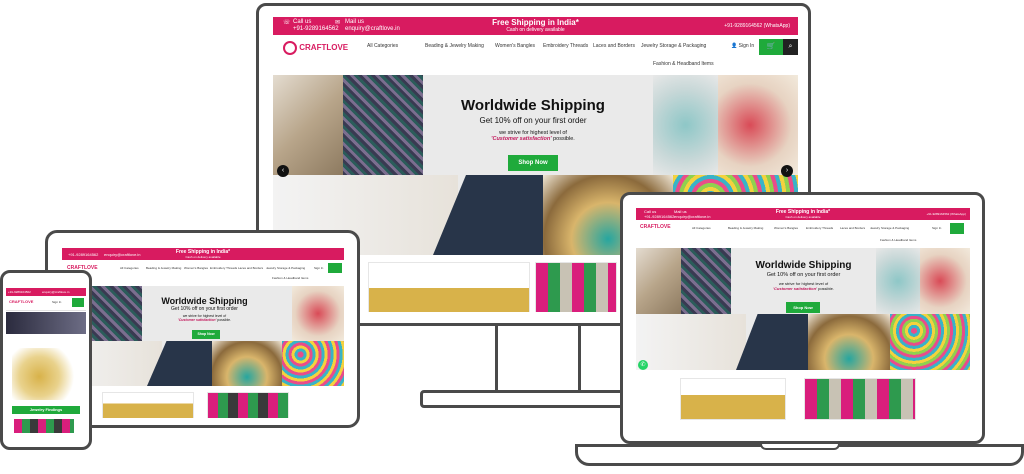 This screenshot has width=1024, height=474. Describe the element at coordinates (283, 171) in the screenshot. I see `slider-prev-button: ‹` at that location.